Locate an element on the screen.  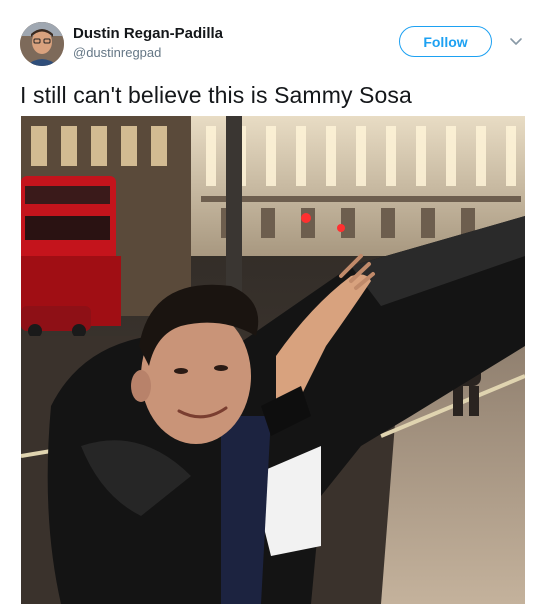
user-display-name: Dustin Regan-Padilla is located at coordinates (148, 33).